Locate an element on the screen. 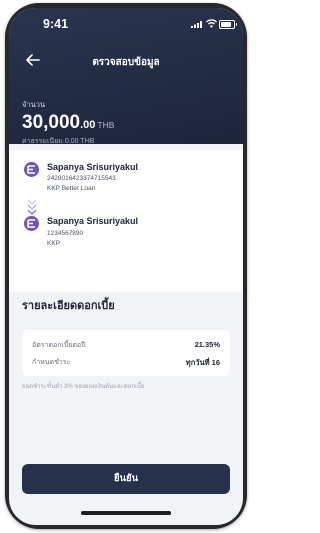 The width and height of the screenshot is (320, 533). to-bank: KKP is located at coordinates (54, 243).